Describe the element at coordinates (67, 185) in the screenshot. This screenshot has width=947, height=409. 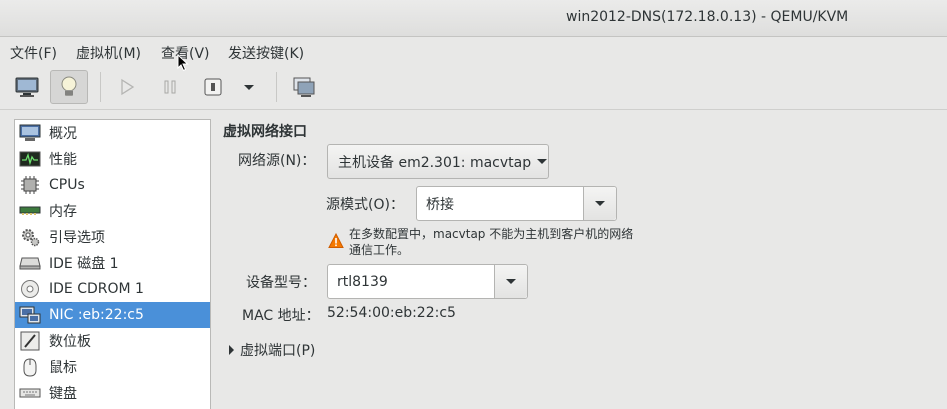
I see `sidebar-item-label: CPUs` at that location.